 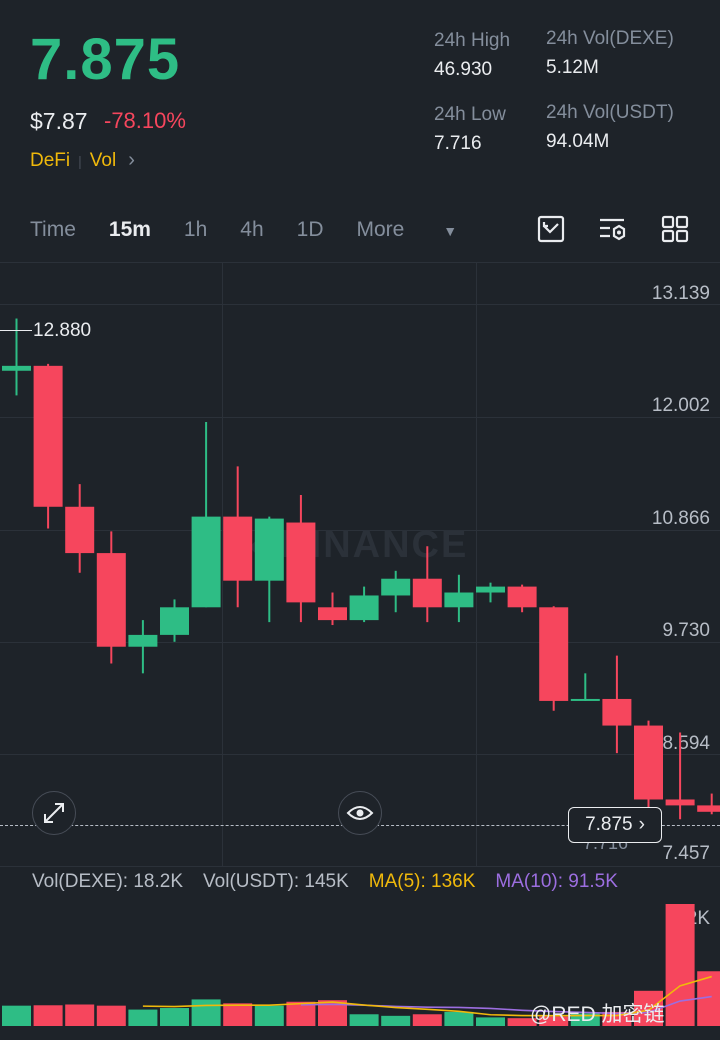 I want to click on footer-watermark: @RED 加密链, so click(x=597, y=1014).